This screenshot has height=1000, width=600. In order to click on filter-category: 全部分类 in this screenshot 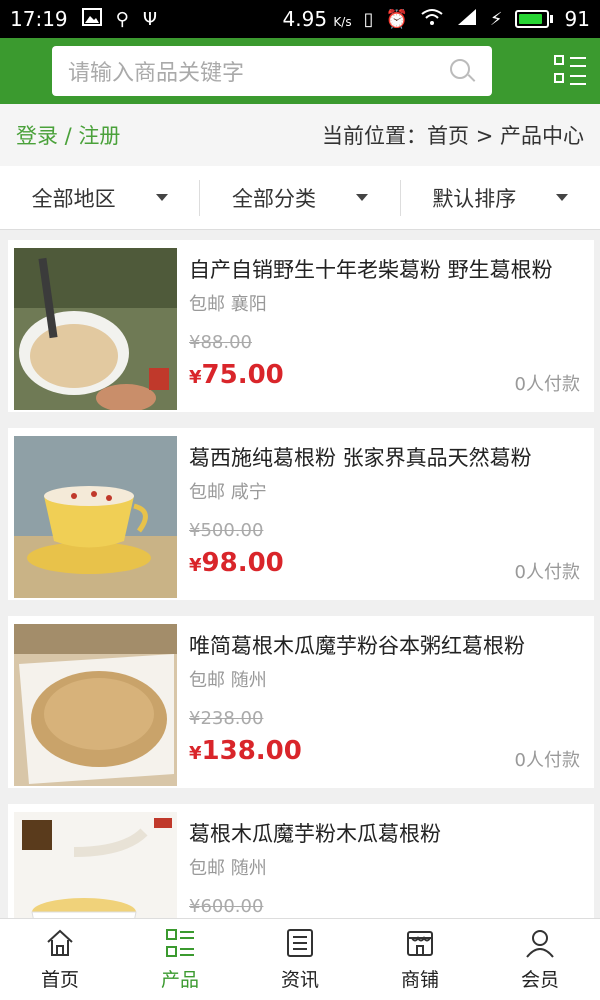, I will do `click(299, 197)`.